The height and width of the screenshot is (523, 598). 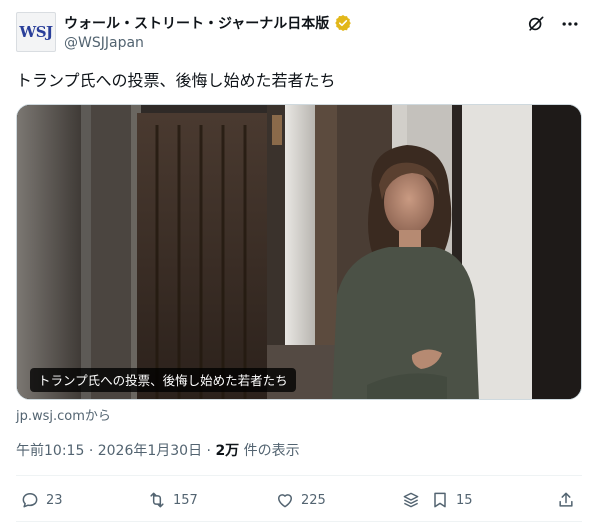 What do you see at coordinates (271, 451) in the screenshot?
I see `views-label: 件の表示` at bounding box center [271, 451].